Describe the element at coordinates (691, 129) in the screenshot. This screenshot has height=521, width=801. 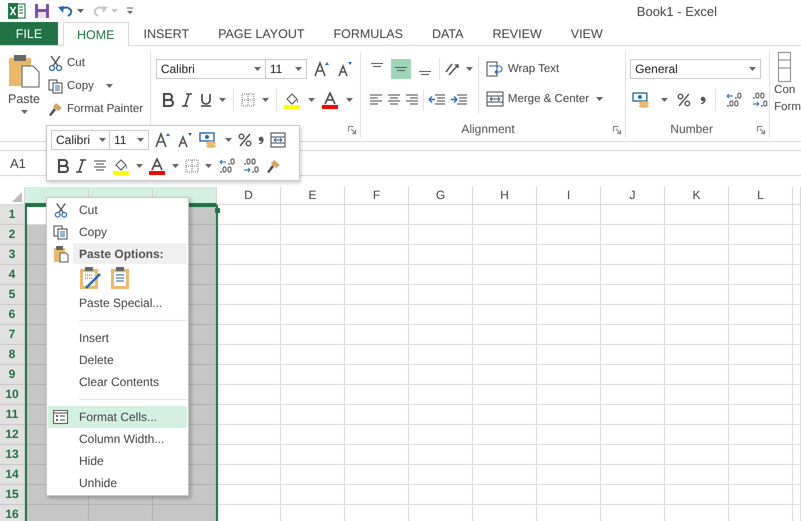
I see `group-label: Number` at that location.